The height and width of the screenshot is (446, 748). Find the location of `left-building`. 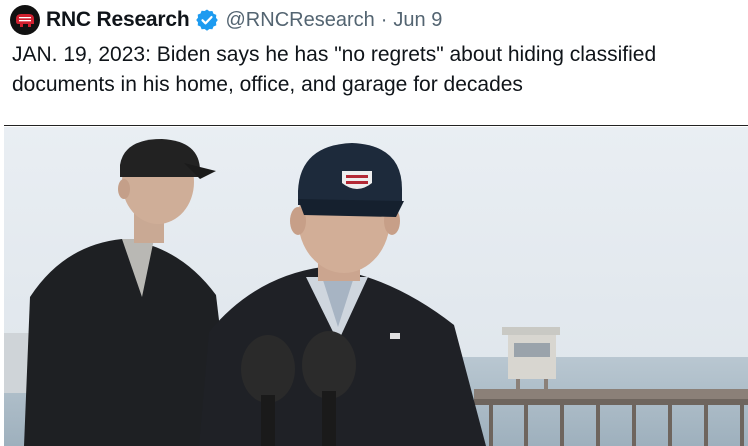

left-building is located at coordinates (17, 363).